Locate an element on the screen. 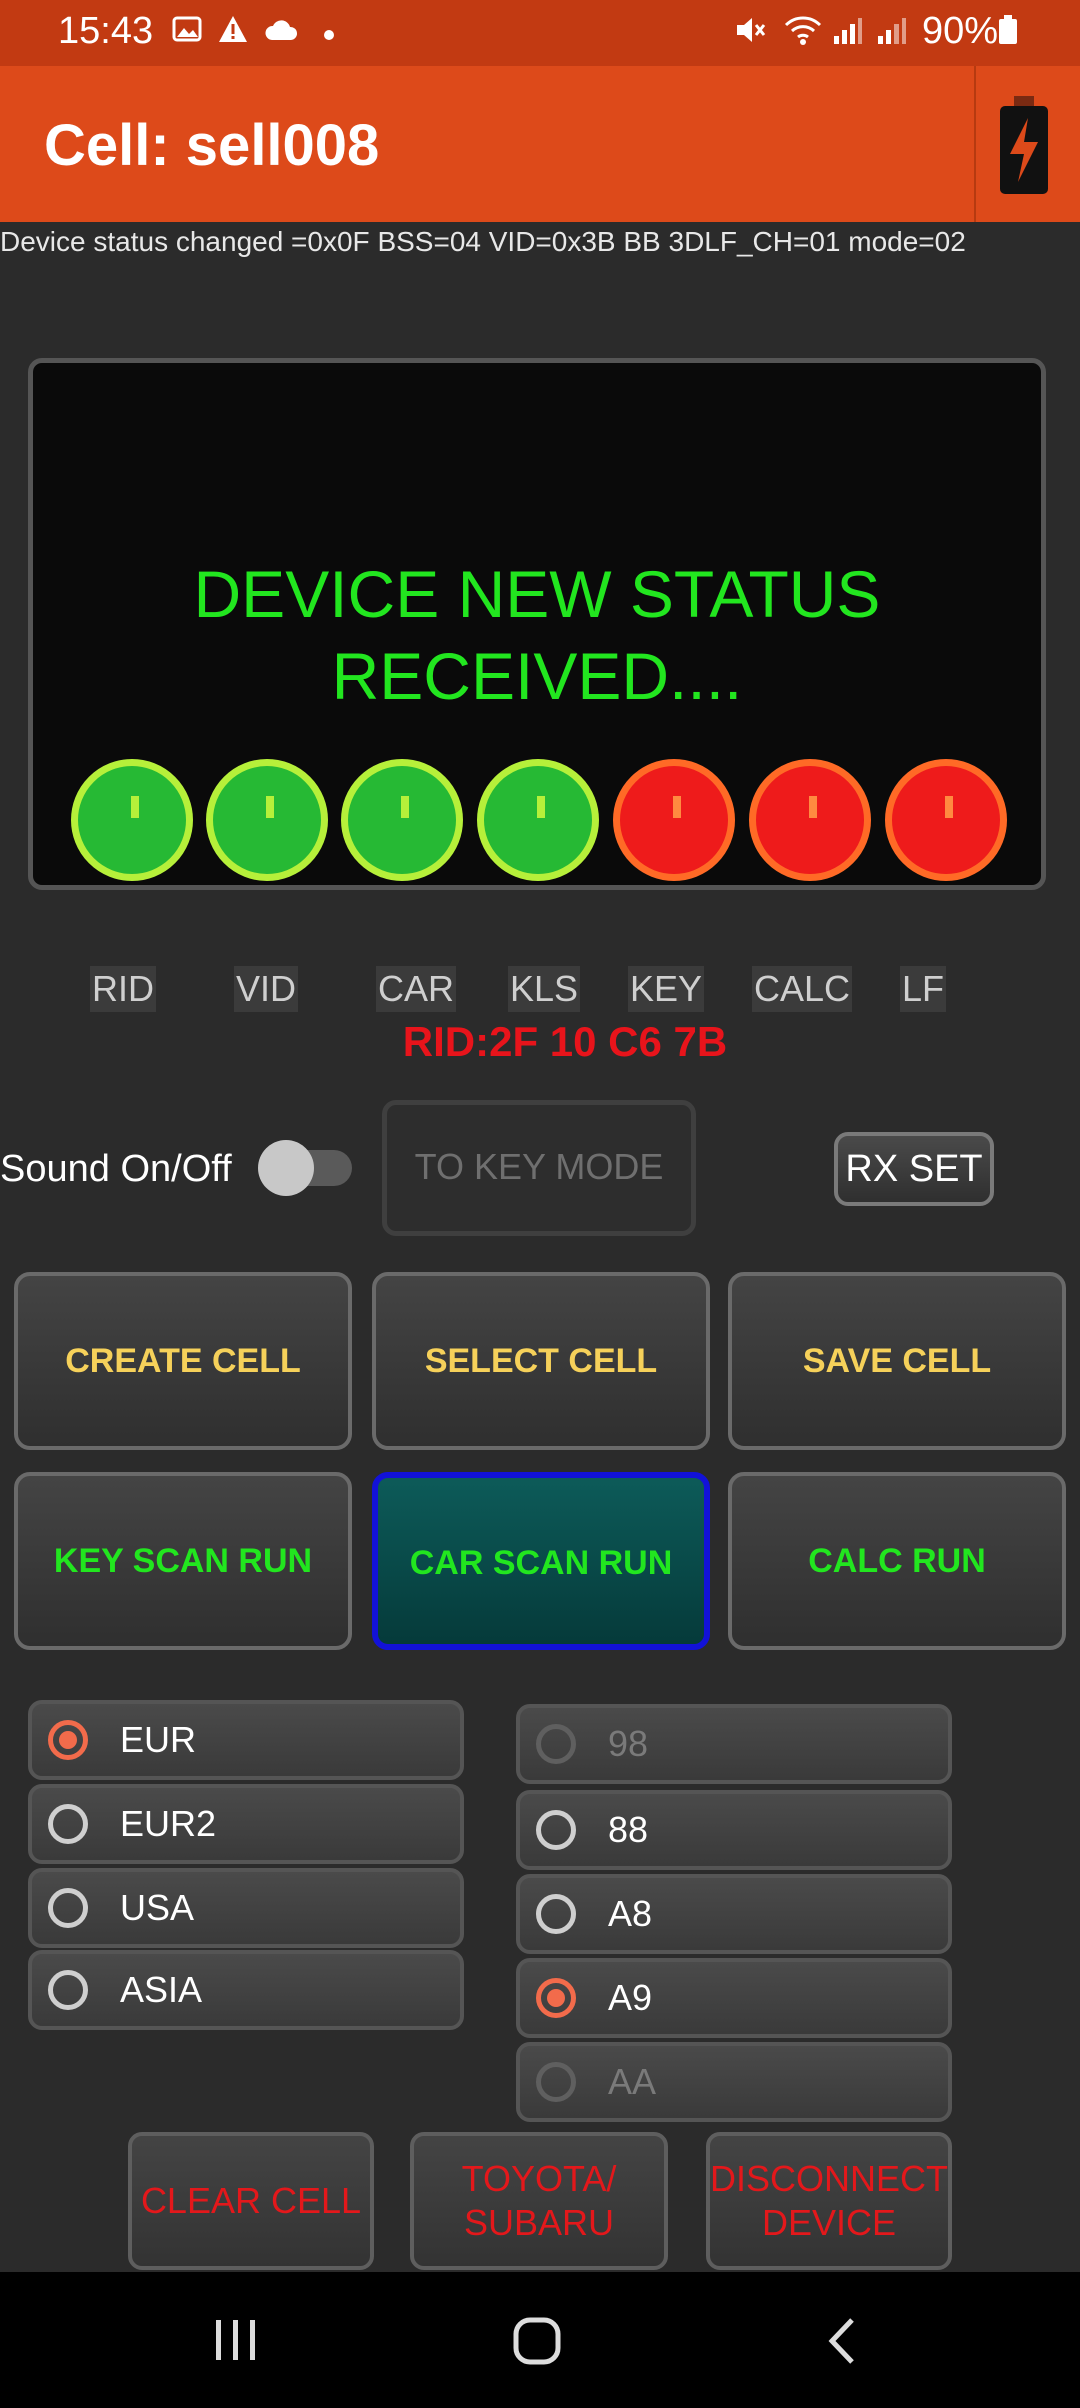 This screenshot has height=2408, width=1080. label-vid: VID is located at coordinates (266, 989).